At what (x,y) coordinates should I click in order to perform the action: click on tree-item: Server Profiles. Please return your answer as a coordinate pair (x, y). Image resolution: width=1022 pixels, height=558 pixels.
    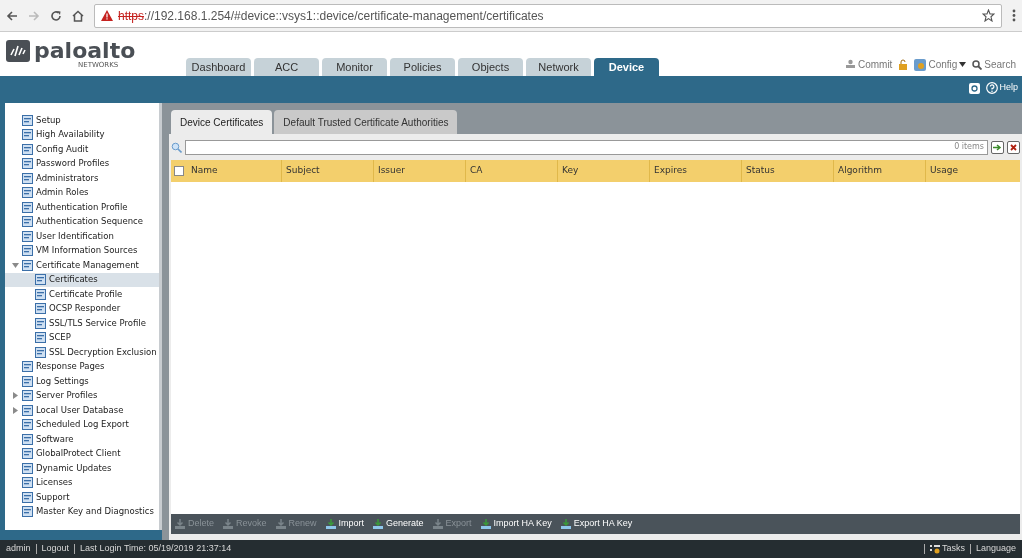
    Looking at the image, I should click on (82, 395).